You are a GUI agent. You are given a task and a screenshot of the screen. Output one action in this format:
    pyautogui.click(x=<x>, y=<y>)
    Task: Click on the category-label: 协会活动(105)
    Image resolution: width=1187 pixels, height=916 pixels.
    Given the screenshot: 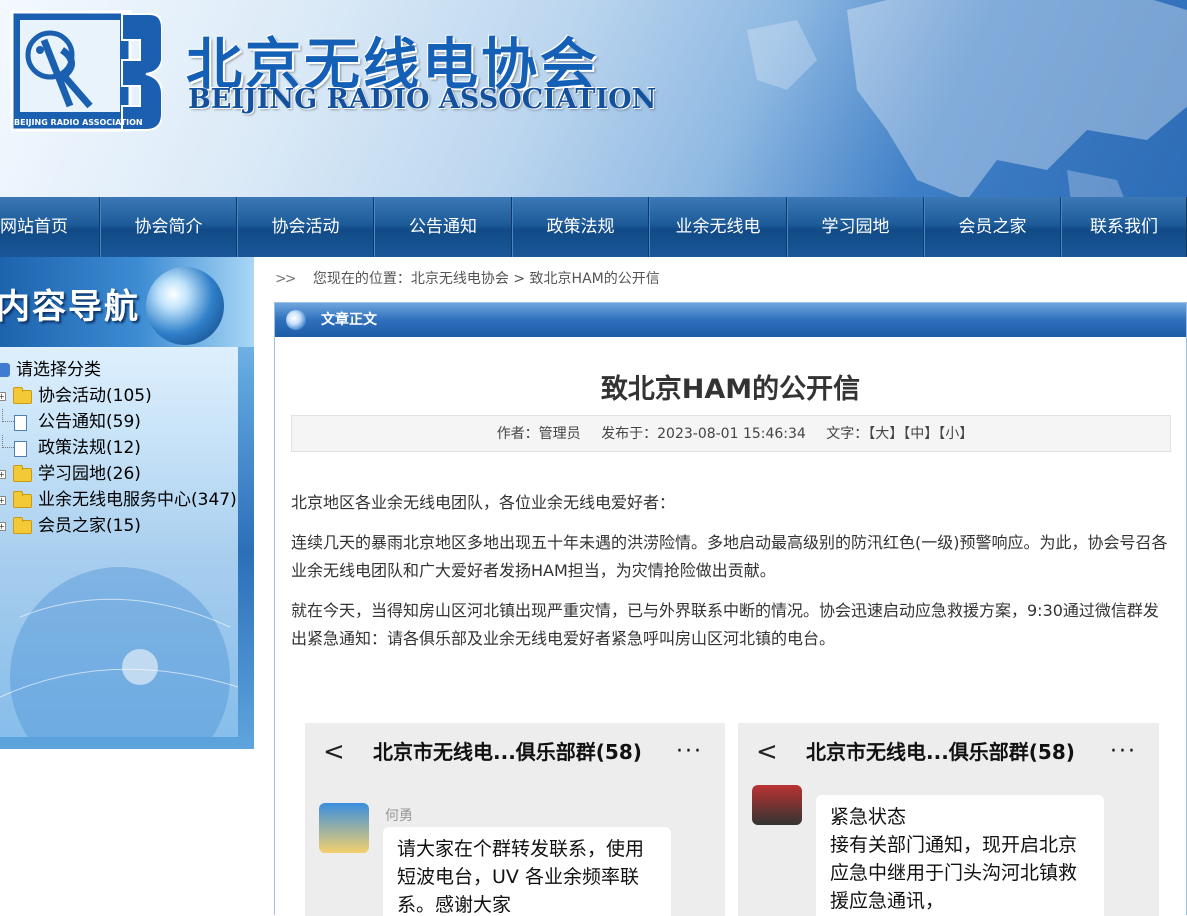 What is the action you would take?
    pyautogui.click(x=95, y=396)
    